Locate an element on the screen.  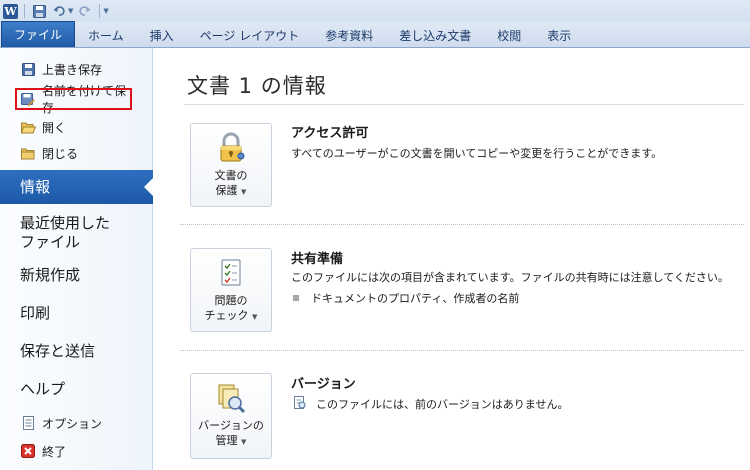
sidebar-item-recent: 最近使用した ファイル is located at coordinates (76, 233).